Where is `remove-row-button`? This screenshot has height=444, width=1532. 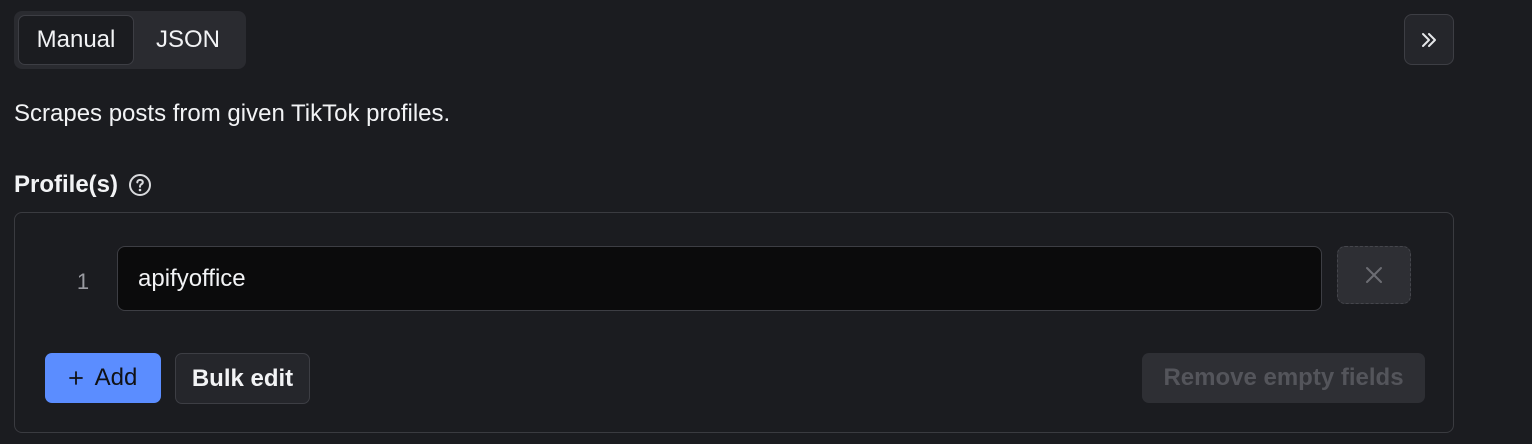 remove-row-button is located at coordinates (1374, 275).